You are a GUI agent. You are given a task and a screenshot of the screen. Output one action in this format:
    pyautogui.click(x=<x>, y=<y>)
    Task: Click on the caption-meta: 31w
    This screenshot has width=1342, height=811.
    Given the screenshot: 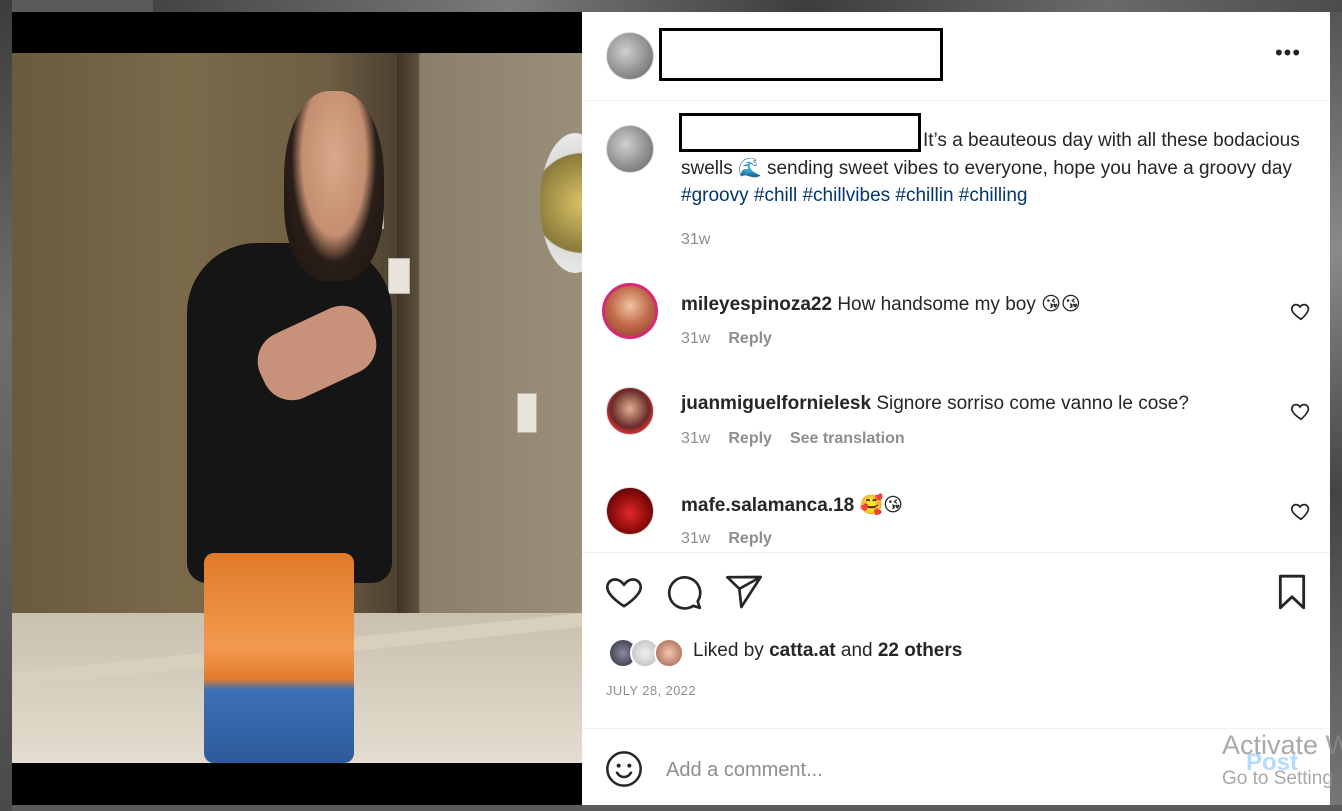 What is the action you would take?
    pyautogui.click(x=704, y=240)
    